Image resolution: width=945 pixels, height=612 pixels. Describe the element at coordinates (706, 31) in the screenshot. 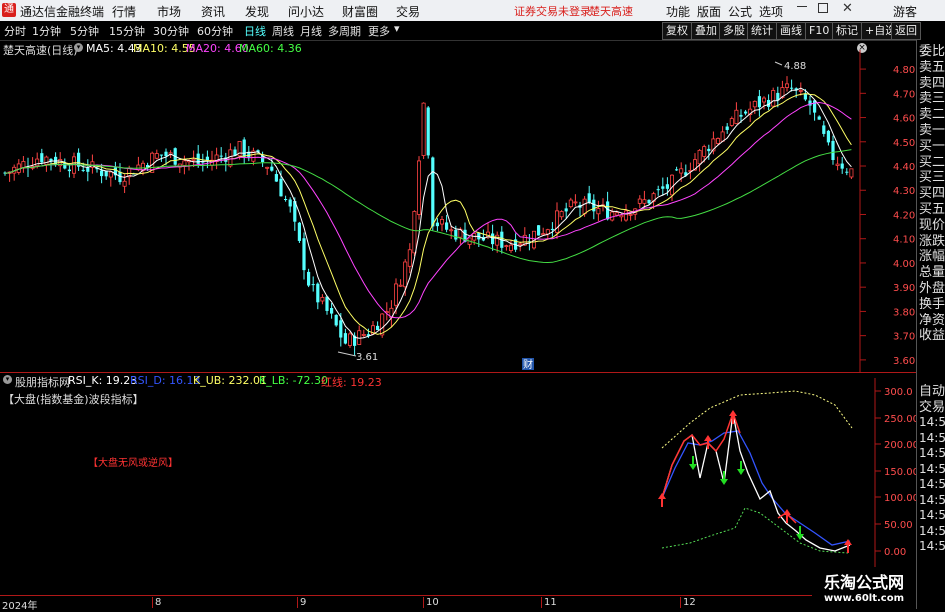

I see `overlay-button: 叠加` at that location.